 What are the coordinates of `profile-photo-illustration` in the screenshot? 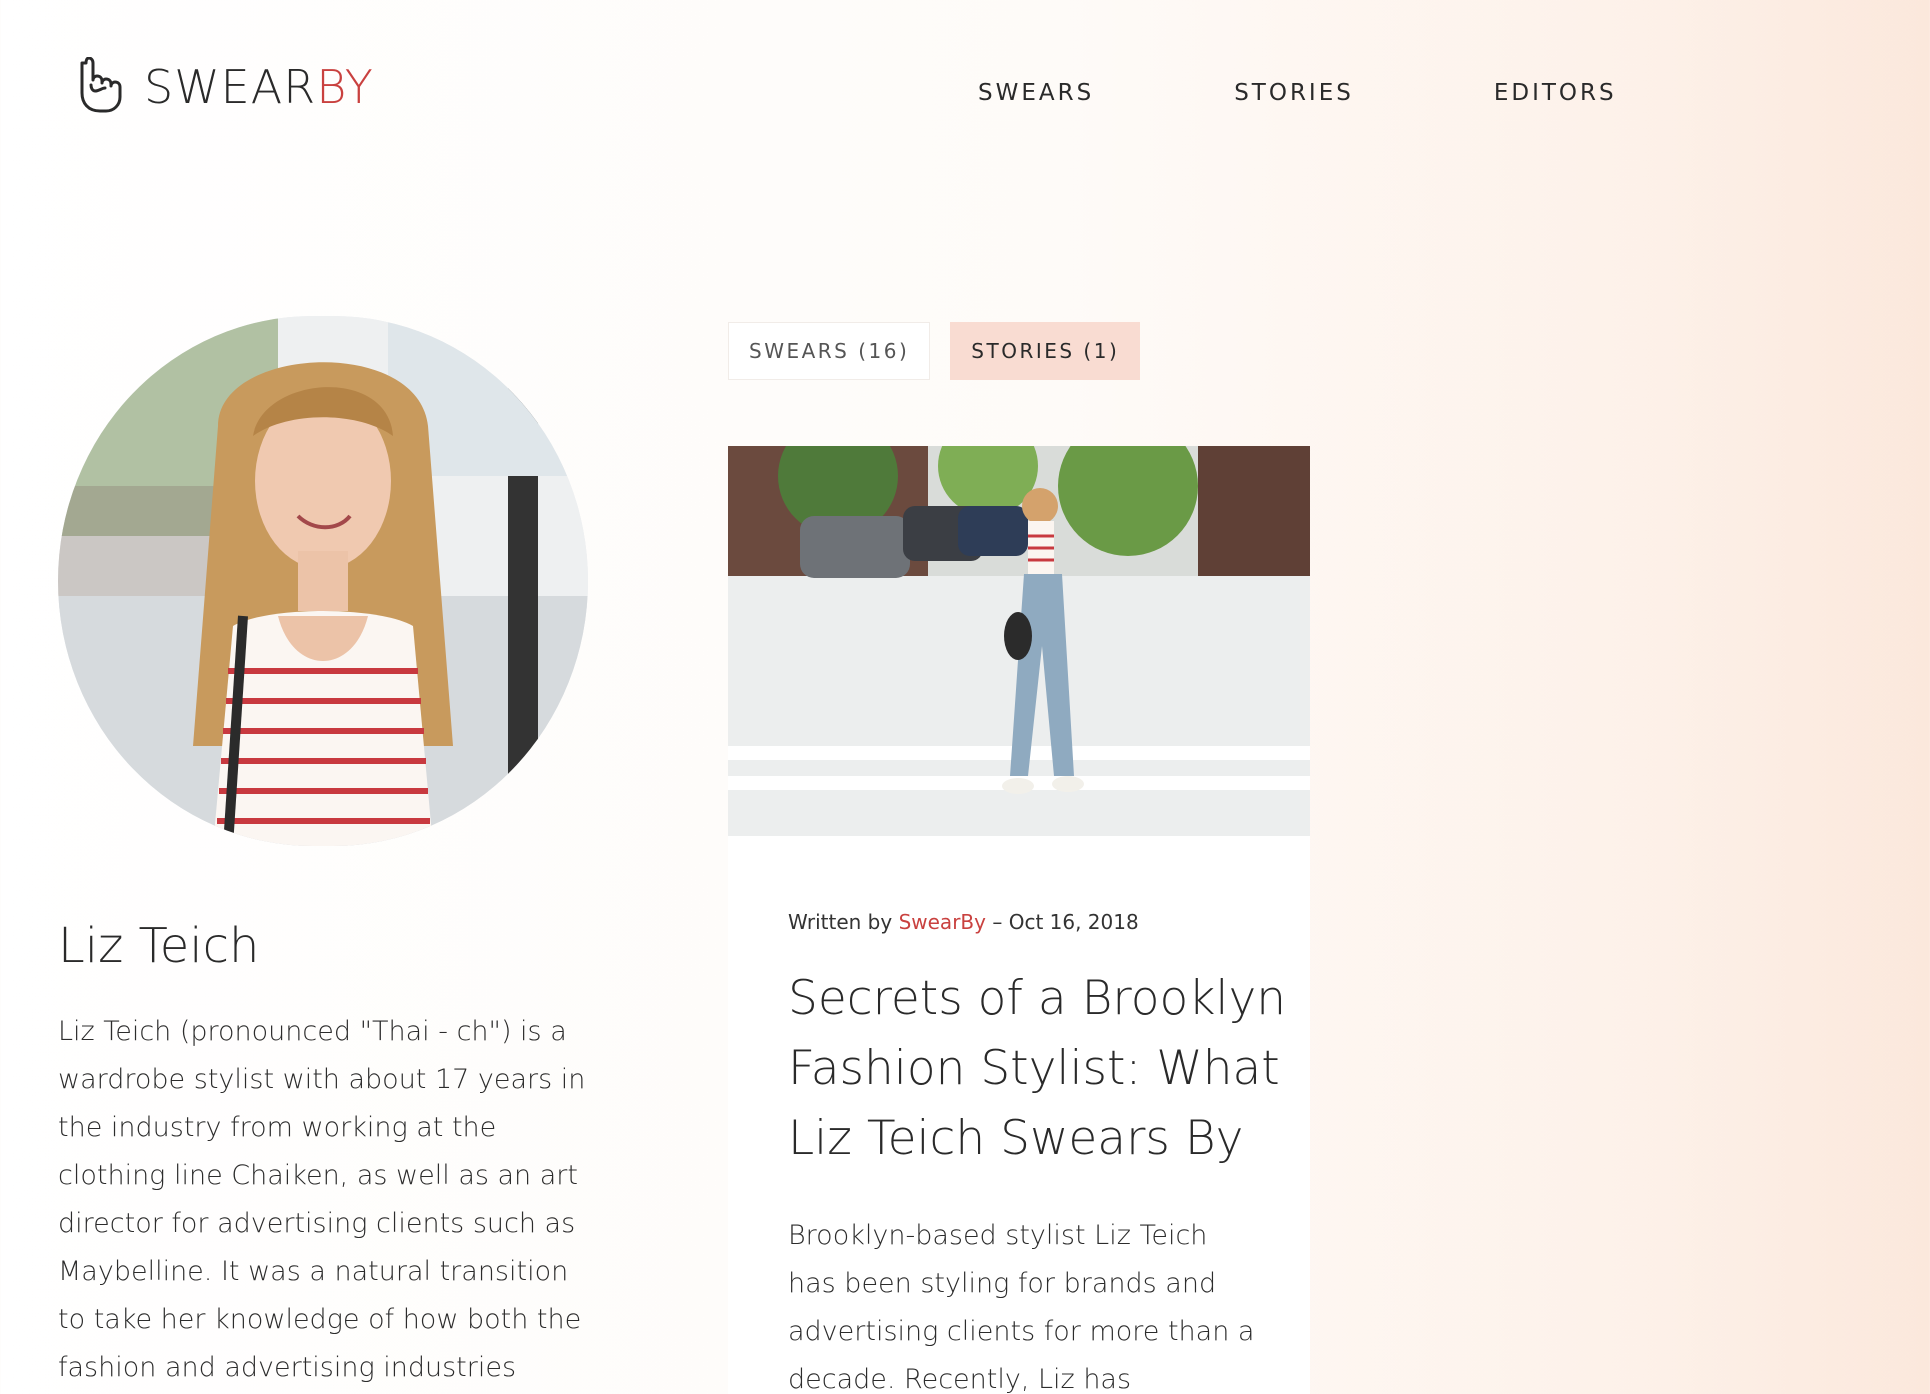 It's located at (323, 581).